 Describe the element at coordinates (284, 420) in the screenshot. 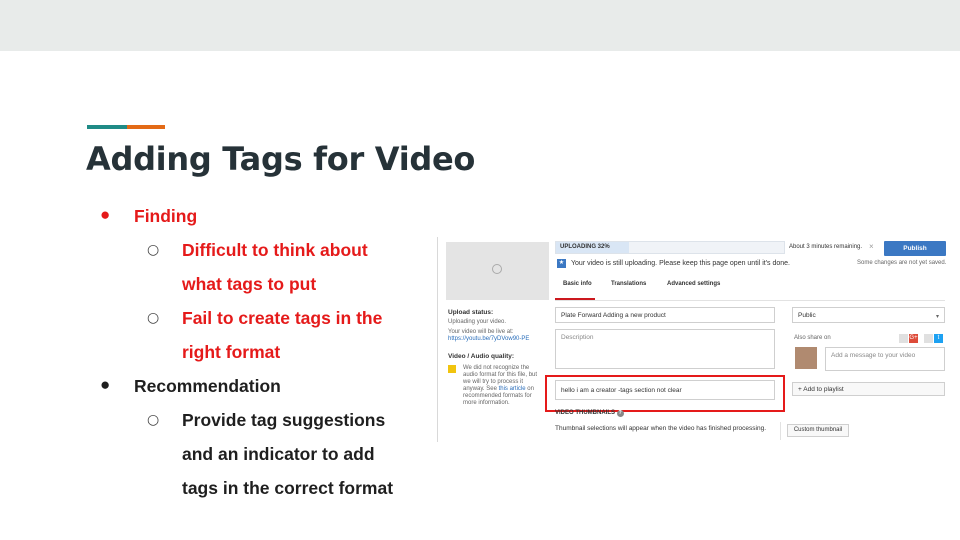

I see `sub-bullet-provide: Provide tag suggestions` at that location.